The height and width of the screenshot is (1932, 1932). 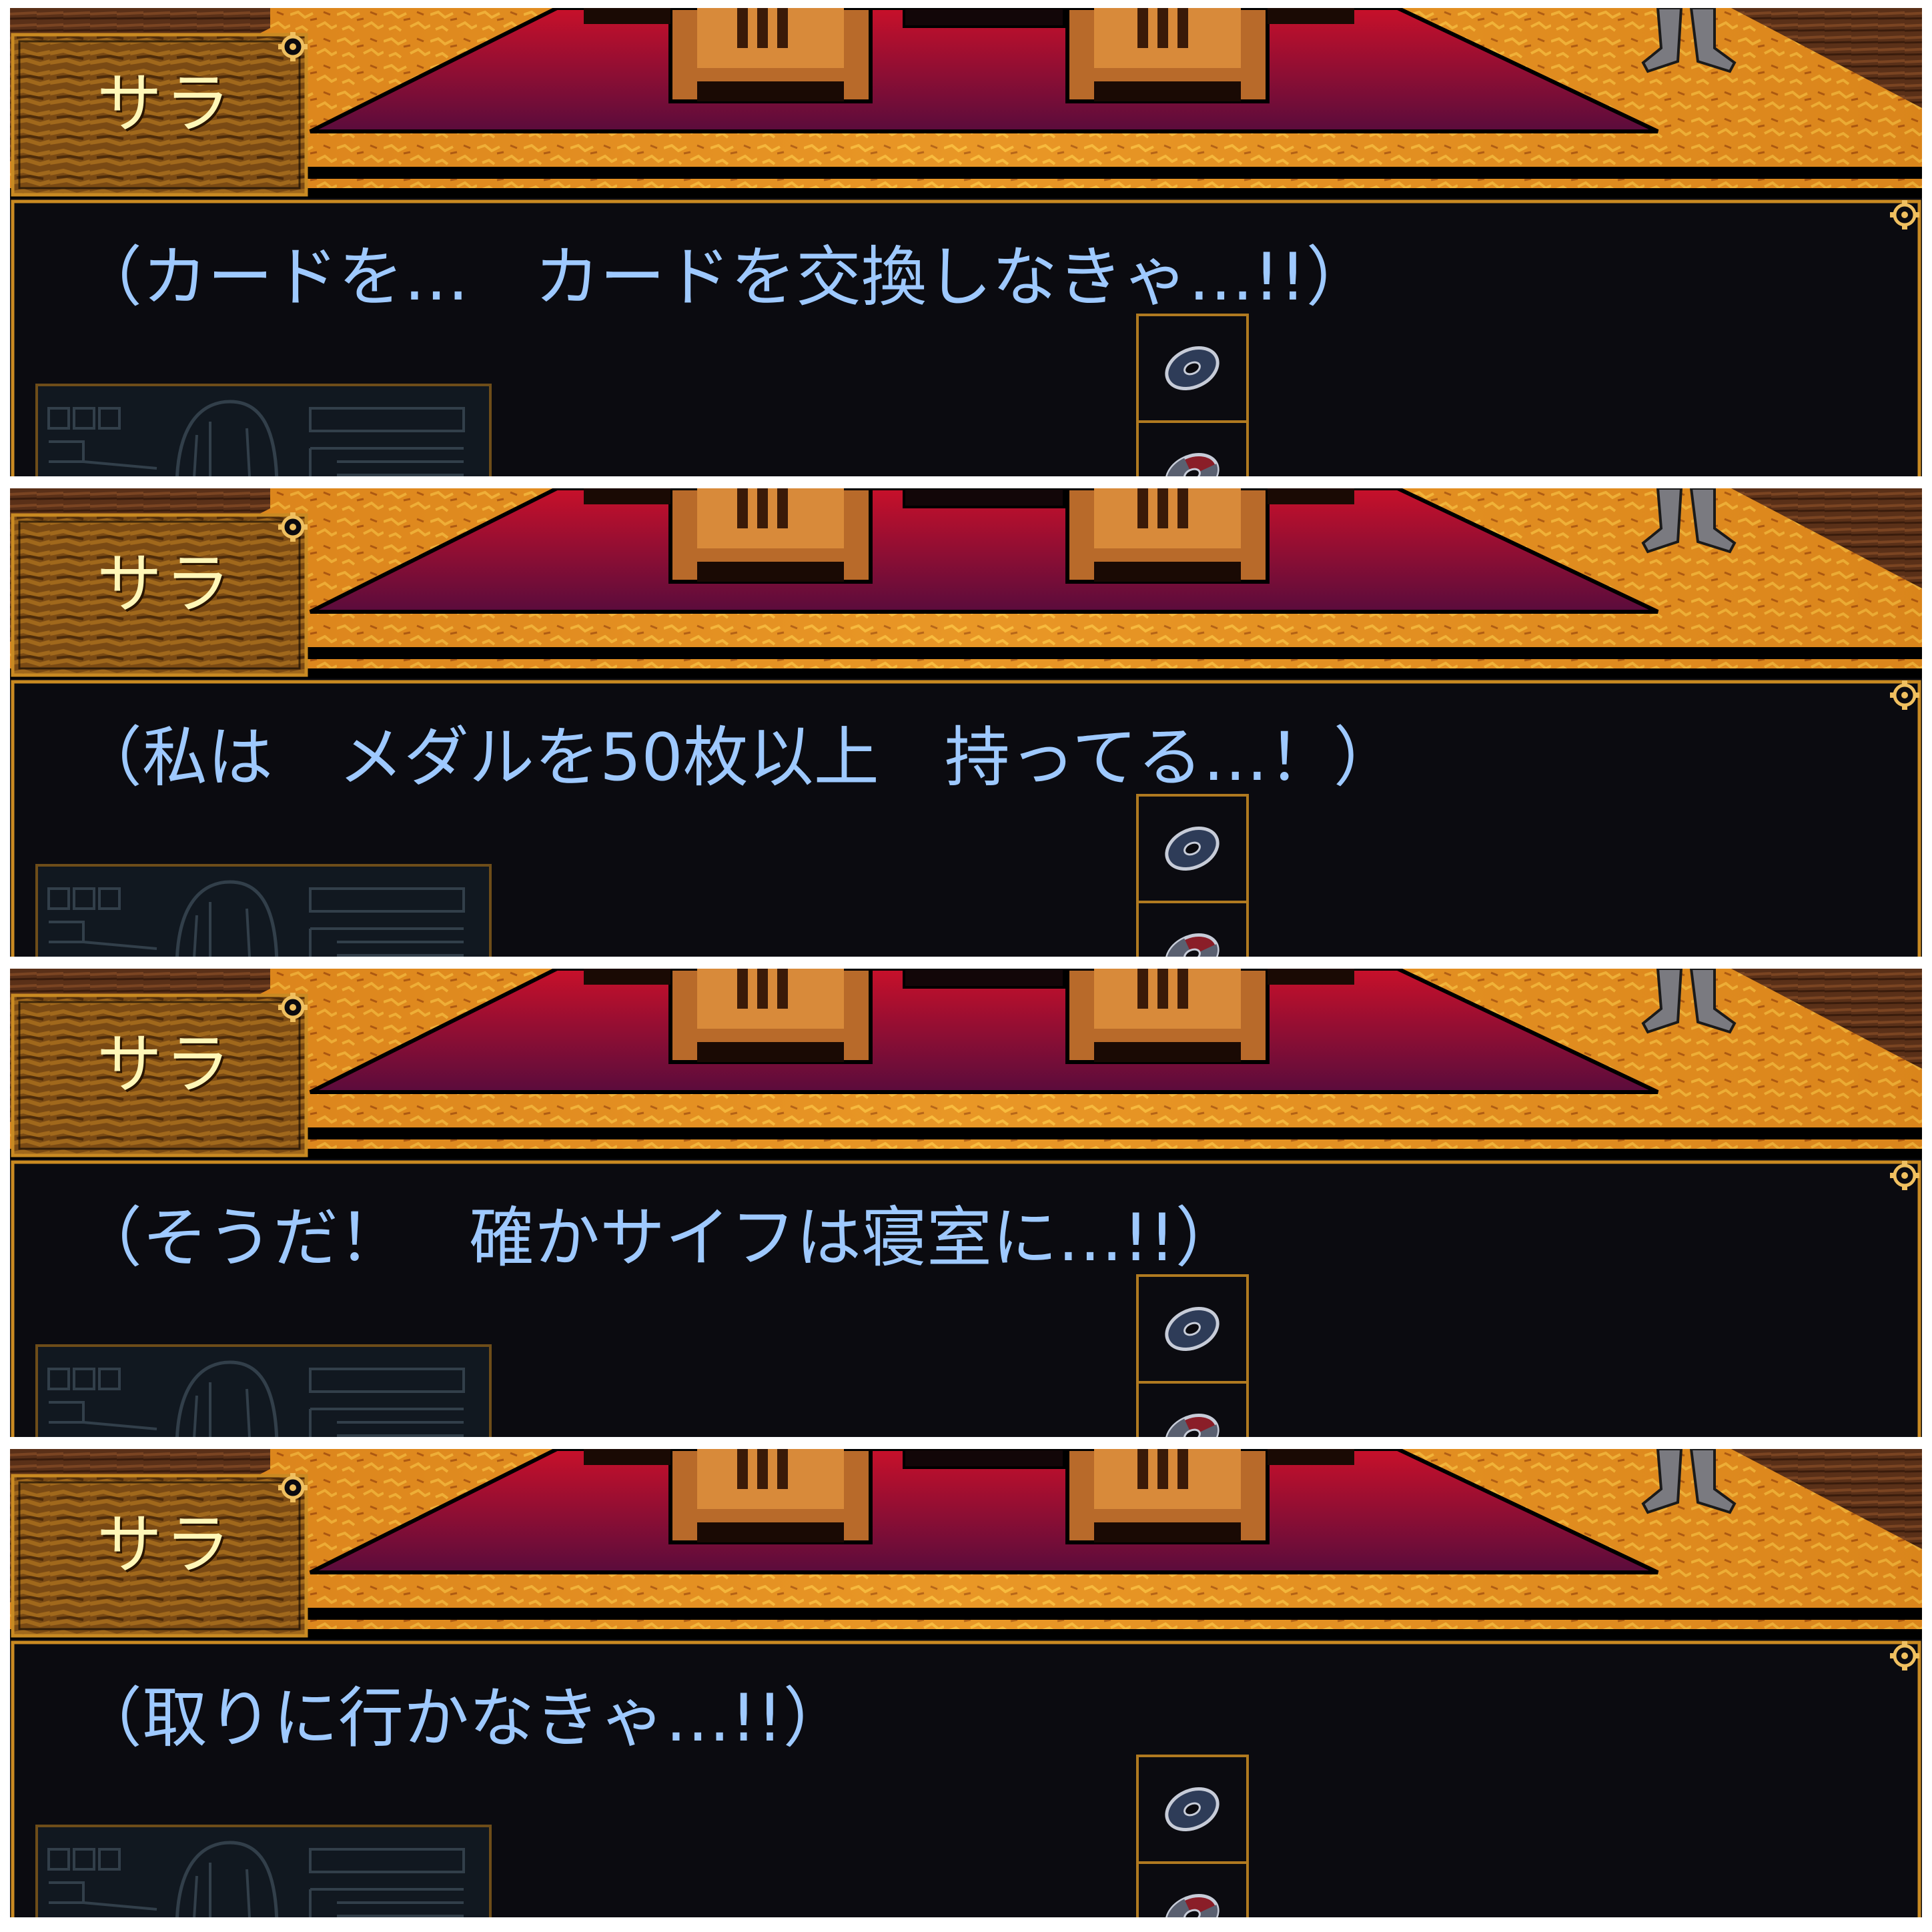 What do you see at coordinates (724, 277) in the screenshot?
I see `dialogue-text: （カードを… カードを交換しなきゃ…!!）` at bounding box center [724, 277].